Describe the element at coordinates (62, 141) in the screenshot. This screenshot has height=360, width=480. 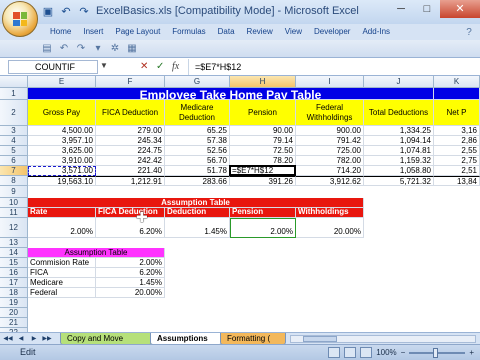
I see `table-cell: 3,957.10` at that location.